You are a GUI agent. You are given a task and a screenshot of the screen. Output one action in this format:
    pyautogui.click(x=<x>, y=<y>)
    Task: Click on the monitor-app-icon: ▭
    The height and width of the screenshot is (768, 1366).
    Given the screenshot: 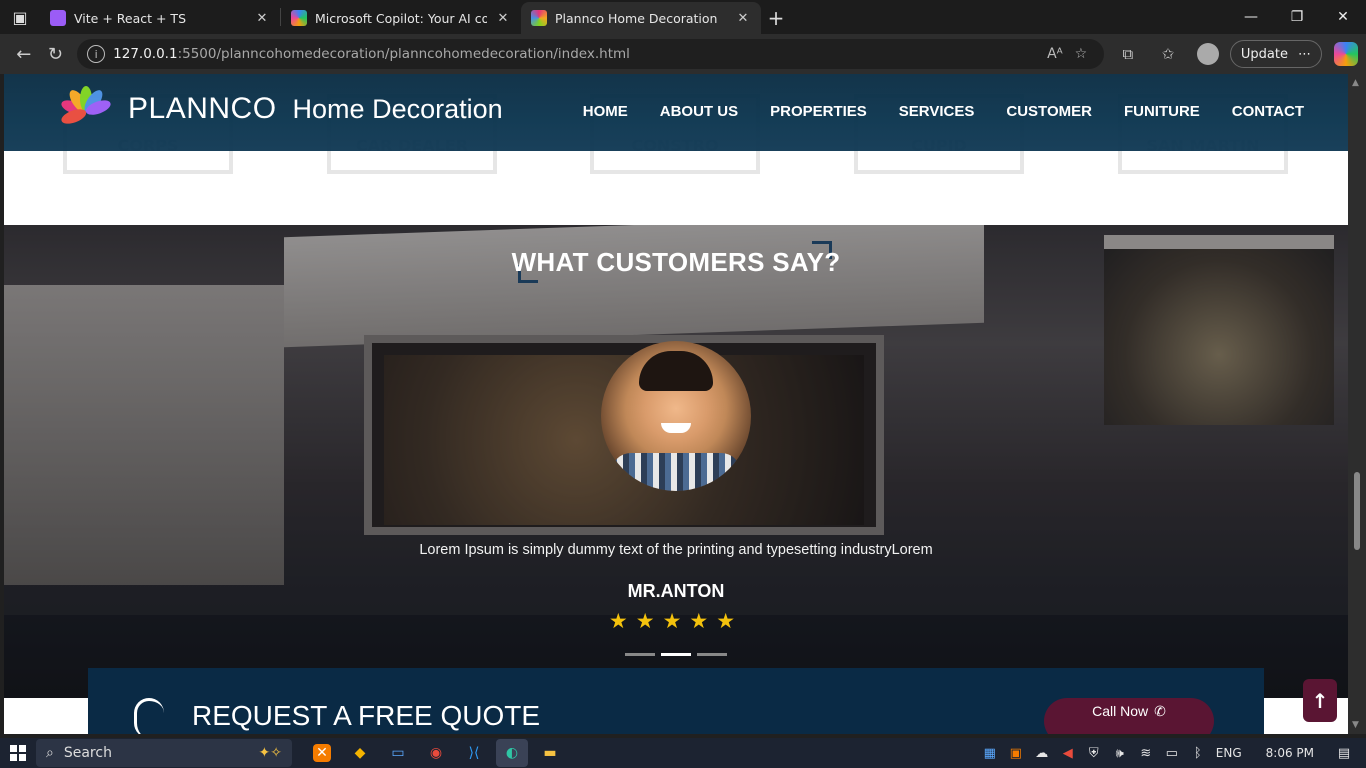 What is the action you would take?
    pyautogui.click(x=398, y=753)
    